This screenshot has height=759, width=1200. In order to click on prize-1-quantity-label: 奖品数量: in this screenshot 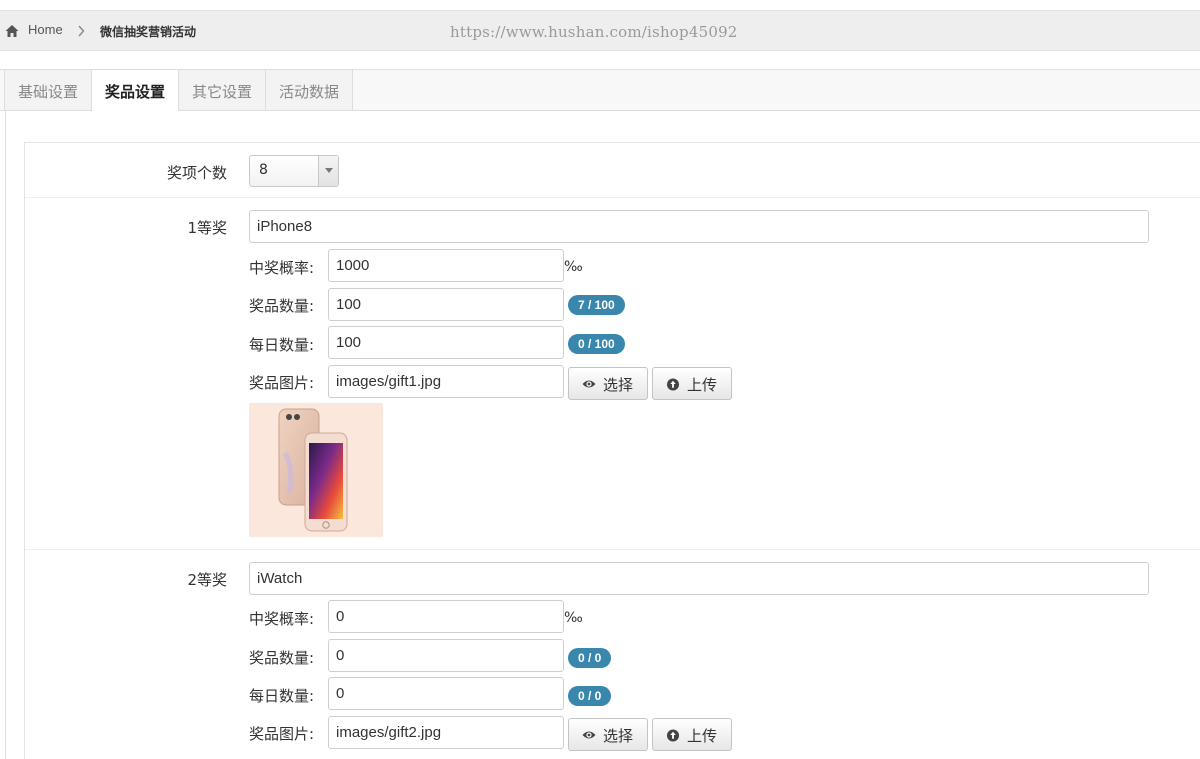, I will do `click(282, 306)`.